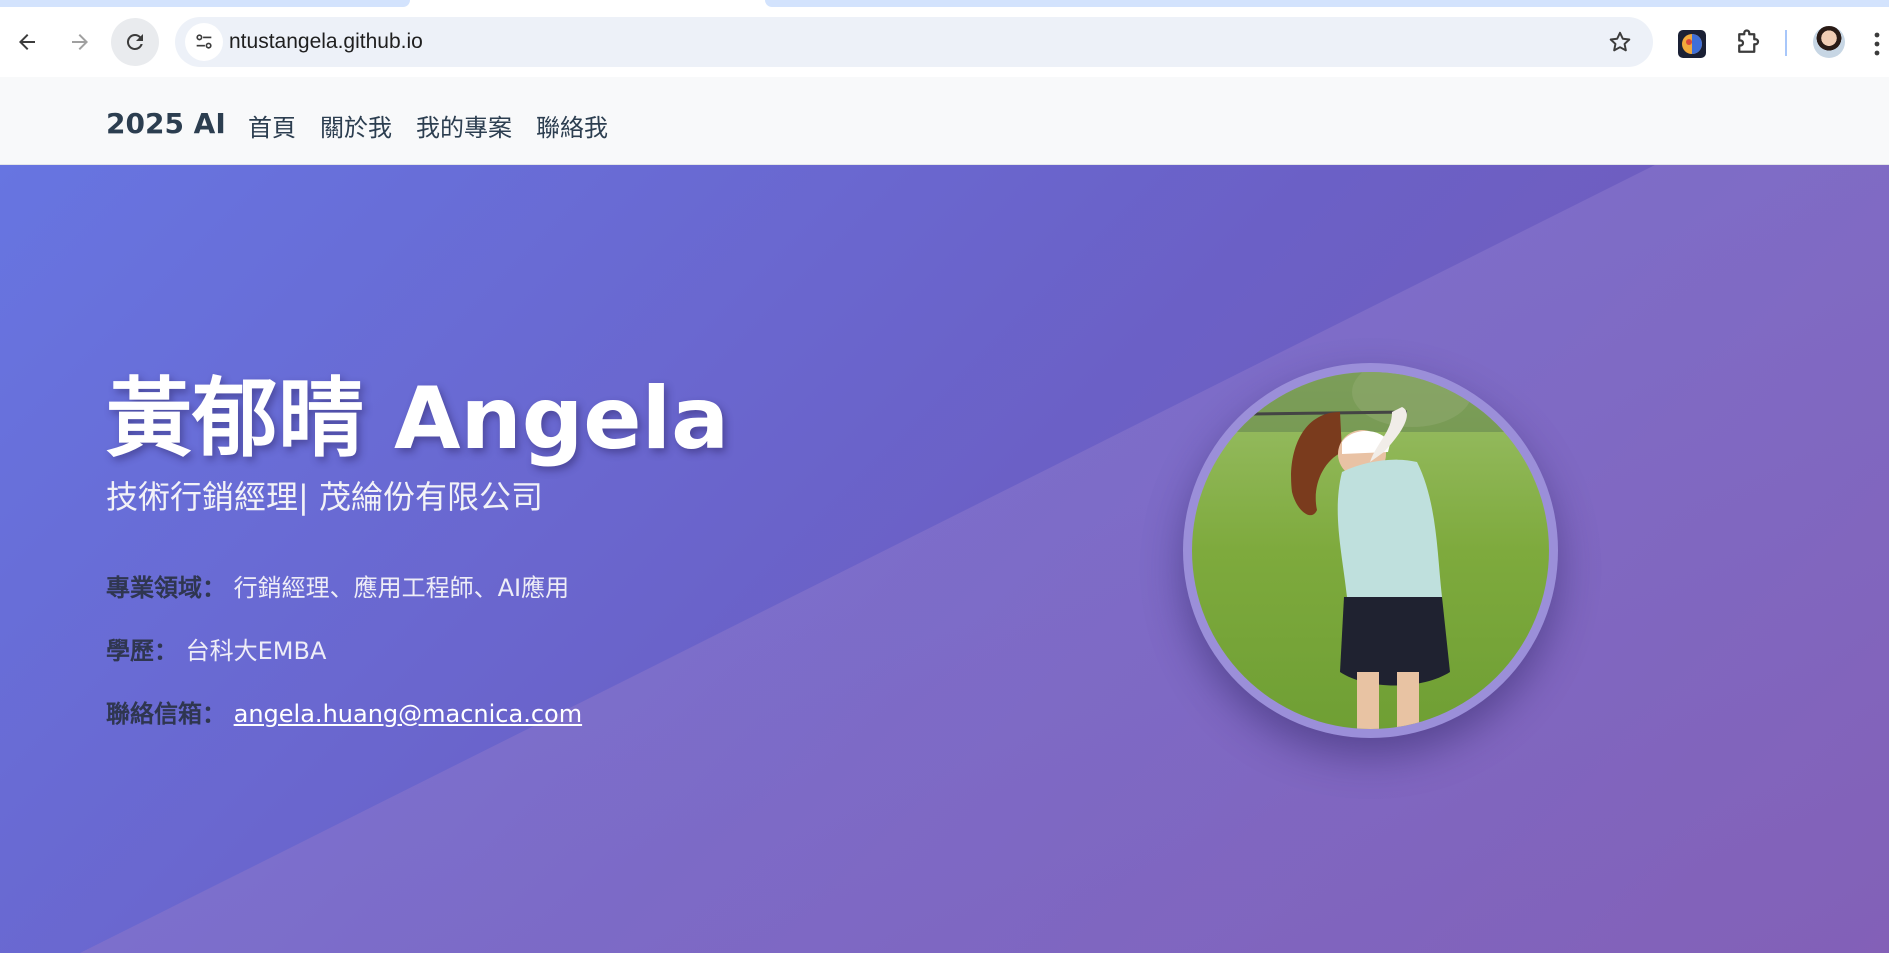 The image size is (1889, 953). I want to click on forward-button, so click(80, 42).